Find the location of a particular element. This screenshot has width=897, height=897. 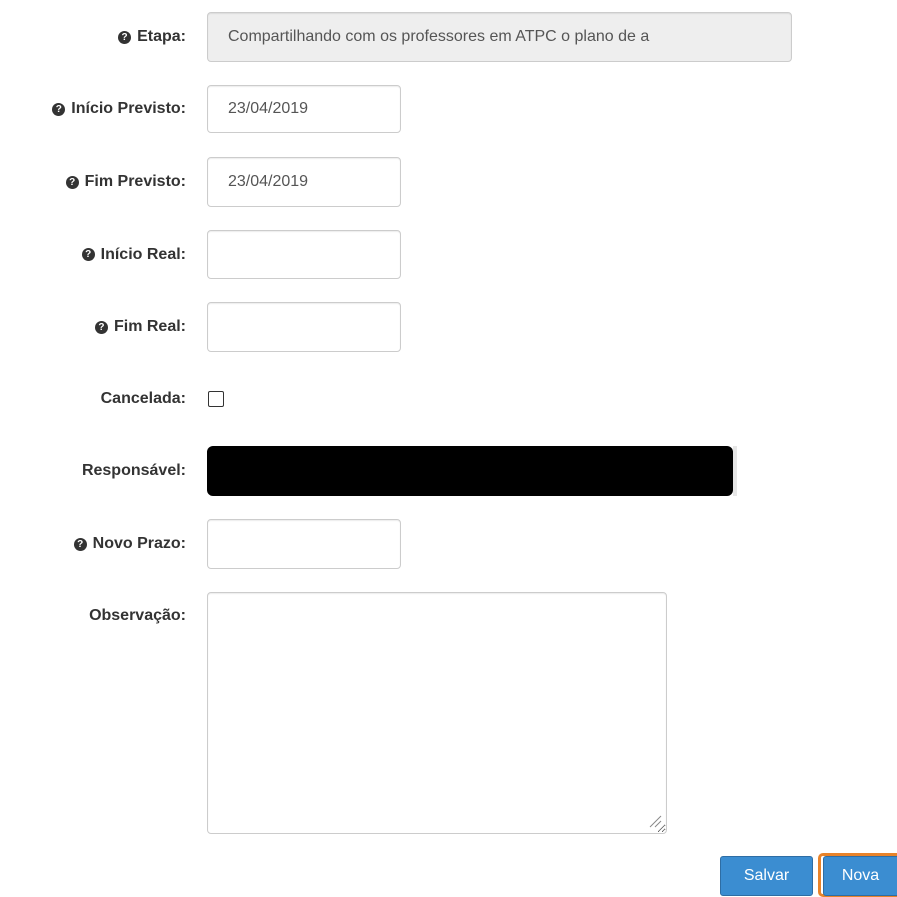

save-button: Salvar is located at coordinates (766, 876).